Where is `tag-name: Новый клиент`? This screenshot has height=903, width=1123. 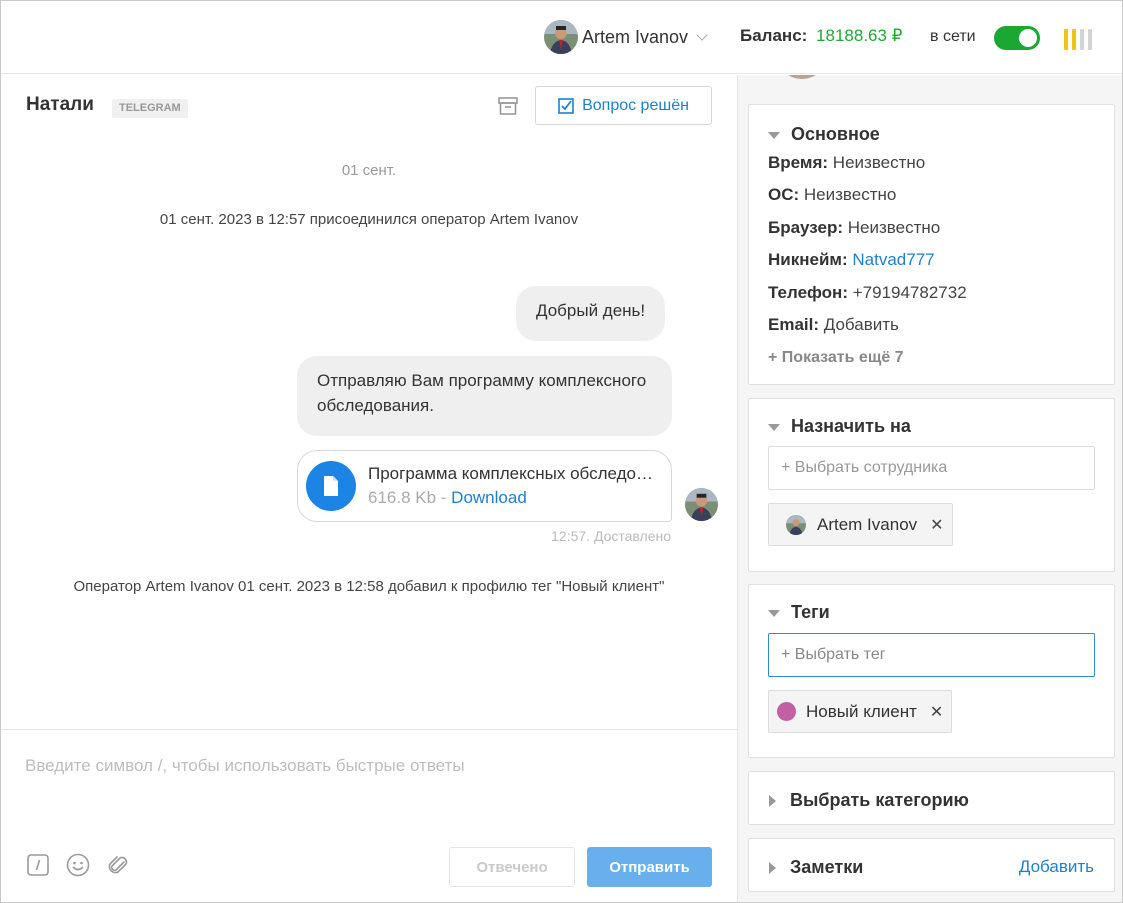
tag-name: Новый клиент is located at coordinates (861, 711).